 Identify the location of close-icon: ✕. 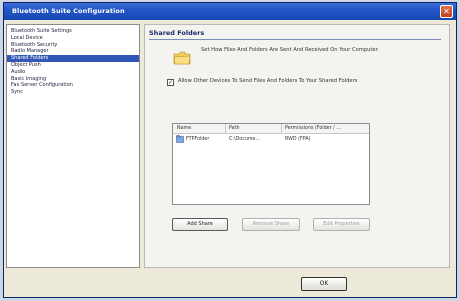
(446, 11).